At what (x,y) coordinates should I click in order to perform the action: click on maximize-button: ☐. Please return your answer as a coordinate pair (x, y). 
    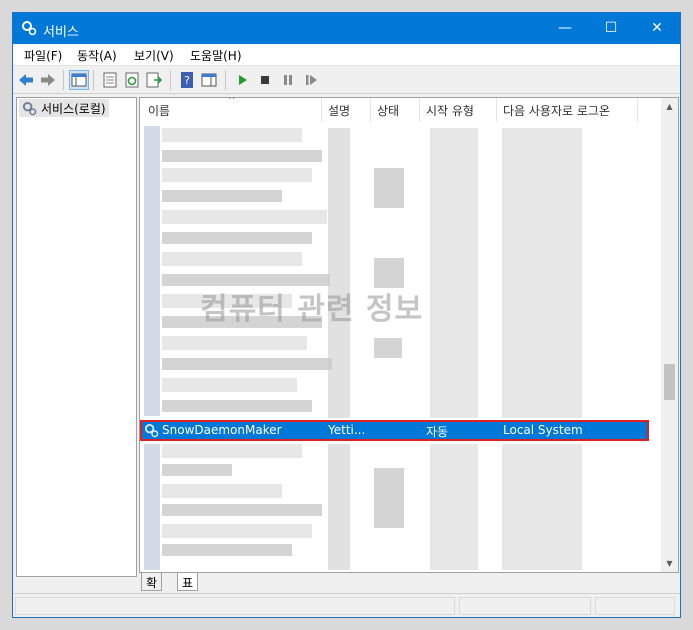
    Looking at the image, I should click on (611, 28).